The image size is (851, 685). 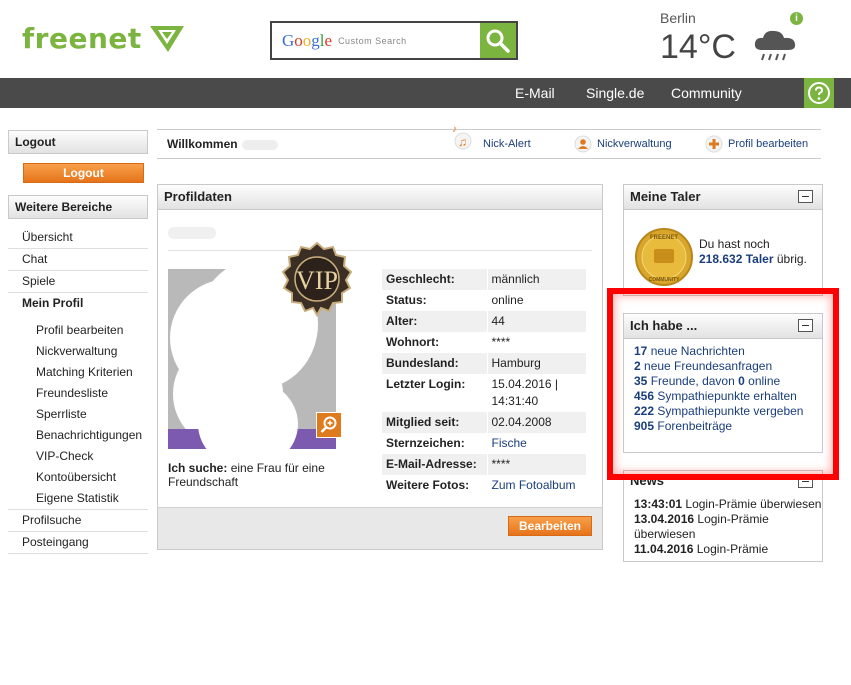 What do you see at coordinates (484, 279) in the screenshot?
I see `table-row: Geschlecht: männlich` at bounding box center [484, 279].